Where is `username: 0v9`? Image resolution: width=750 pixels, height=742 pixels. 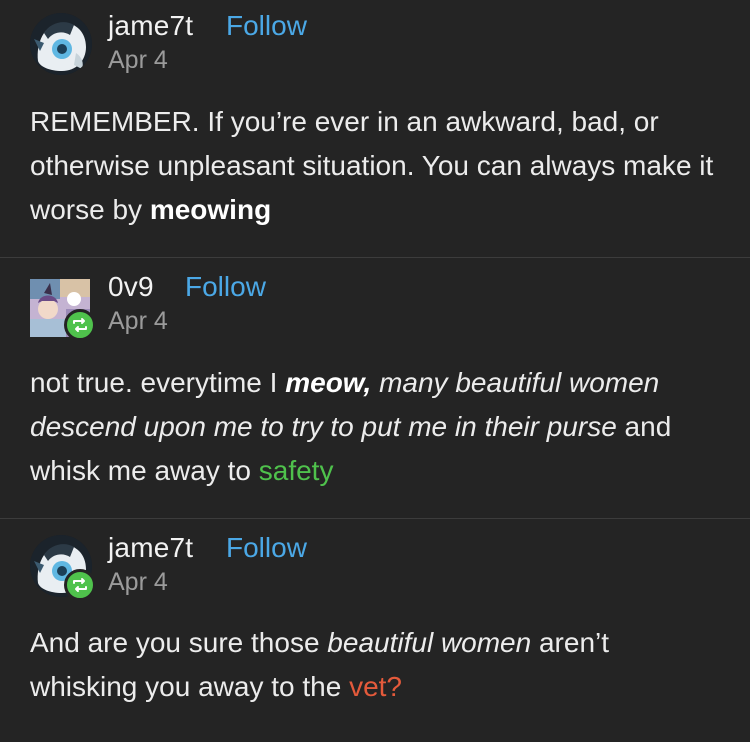 username: 0v9 is located at coordinates (131, 287).